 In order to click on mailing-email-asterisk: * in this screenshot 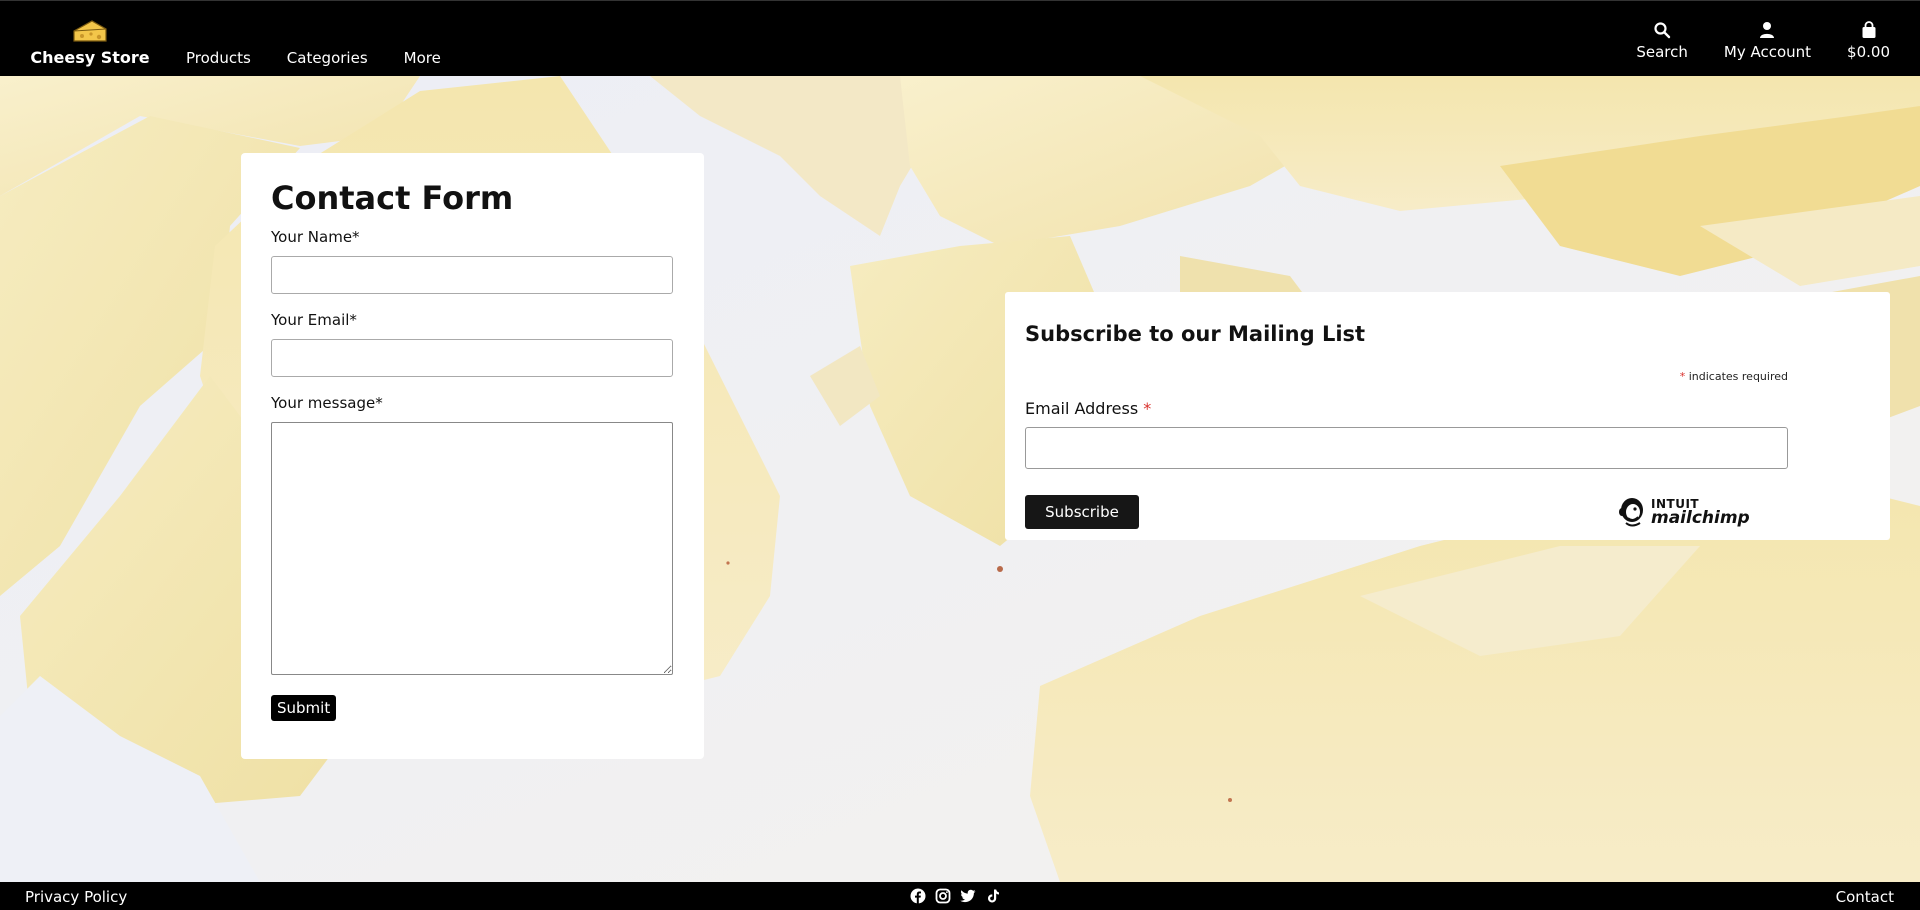, I will do `click(1147, 408)`.